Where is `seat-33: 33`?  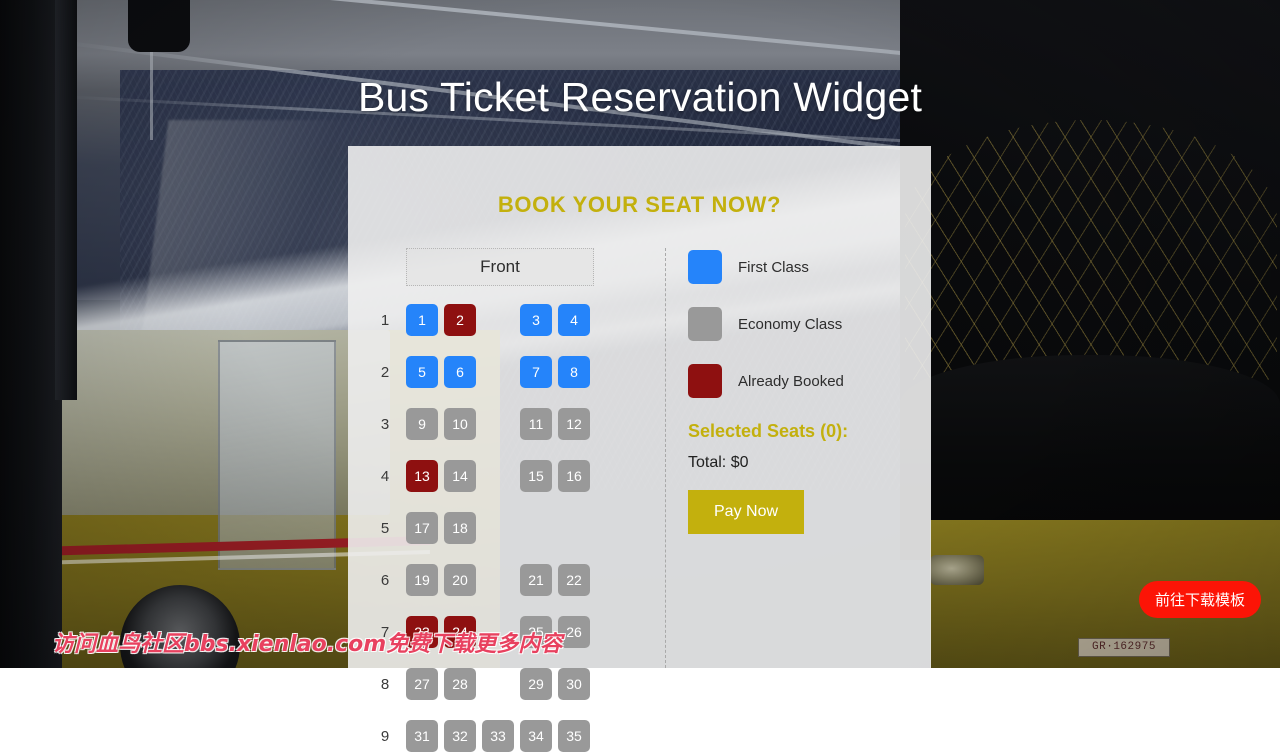 seat-33: 33 is located at coordinates (498, 736).